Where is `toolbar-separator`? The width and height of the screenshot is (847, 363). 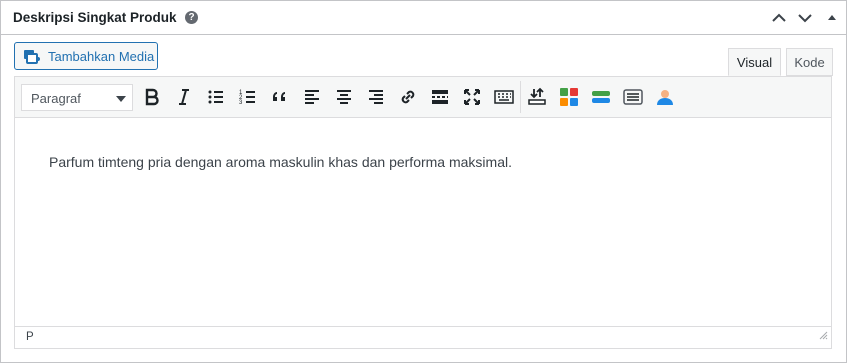 toolbar-separator is located at coordinates (520, 97).